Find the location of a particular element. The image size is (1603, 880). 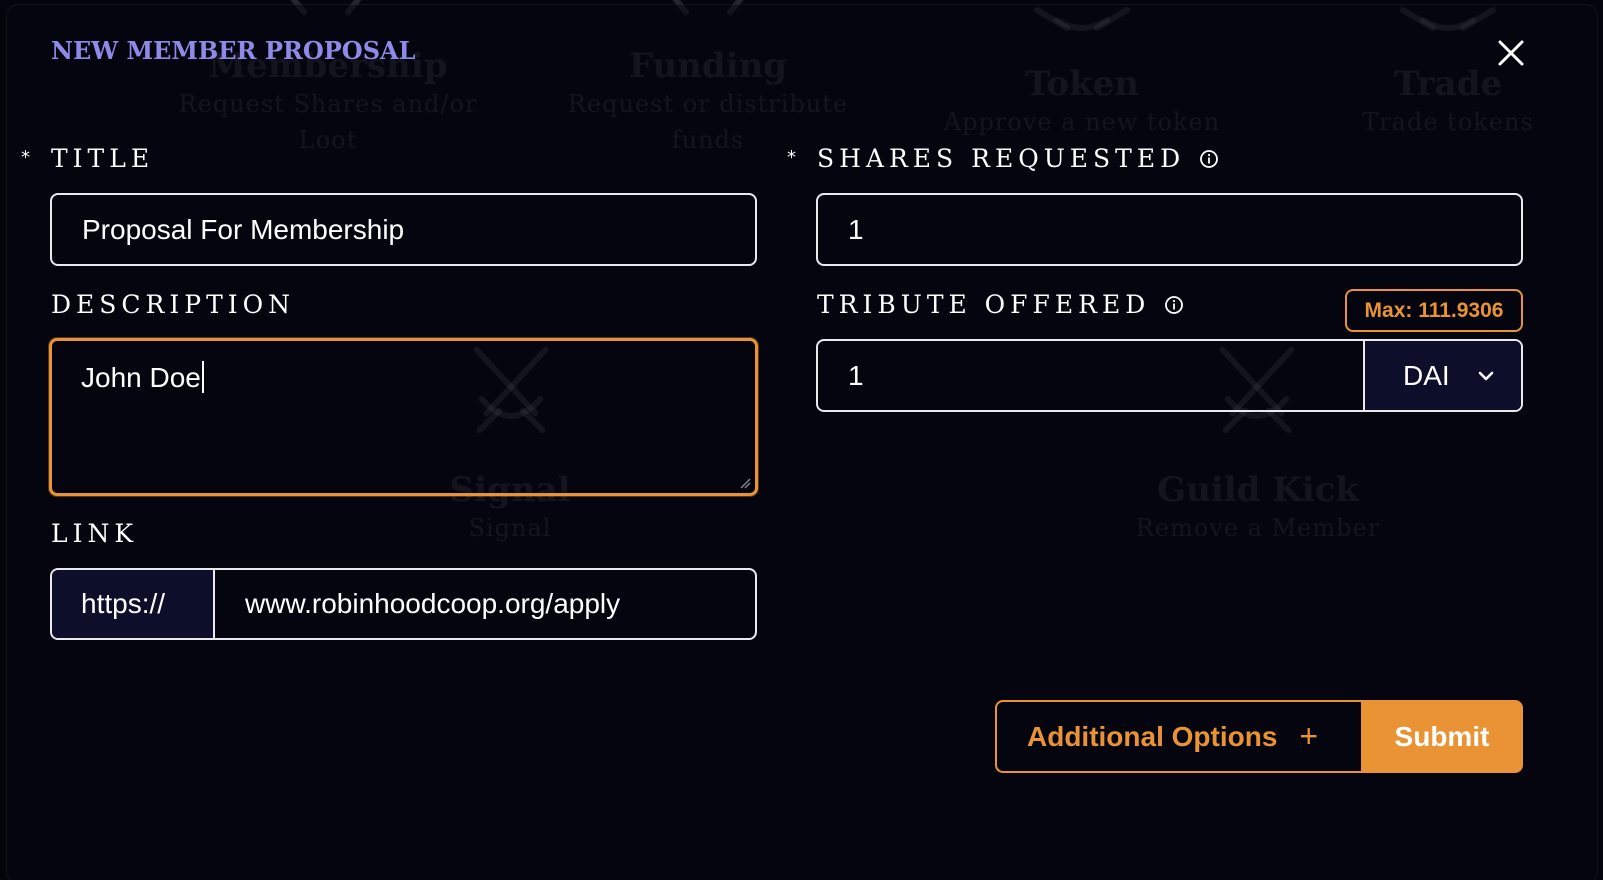

close-button is located at coordinates (1511, 53).